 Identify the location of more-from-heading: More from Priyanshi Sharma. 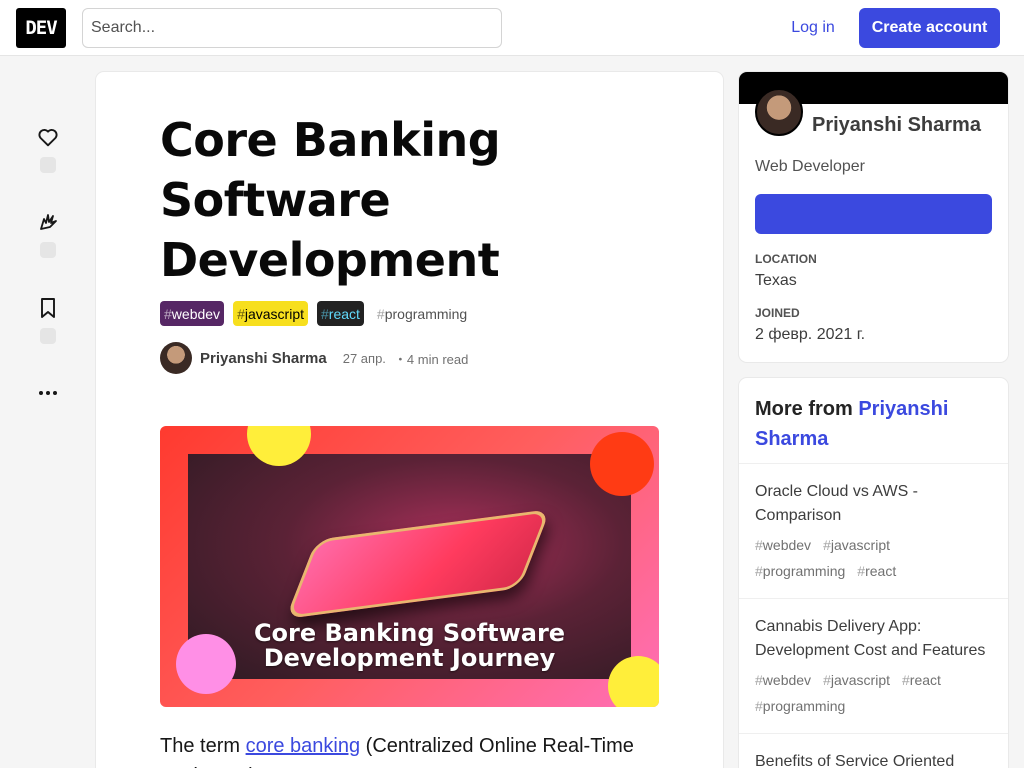
(873, 421).